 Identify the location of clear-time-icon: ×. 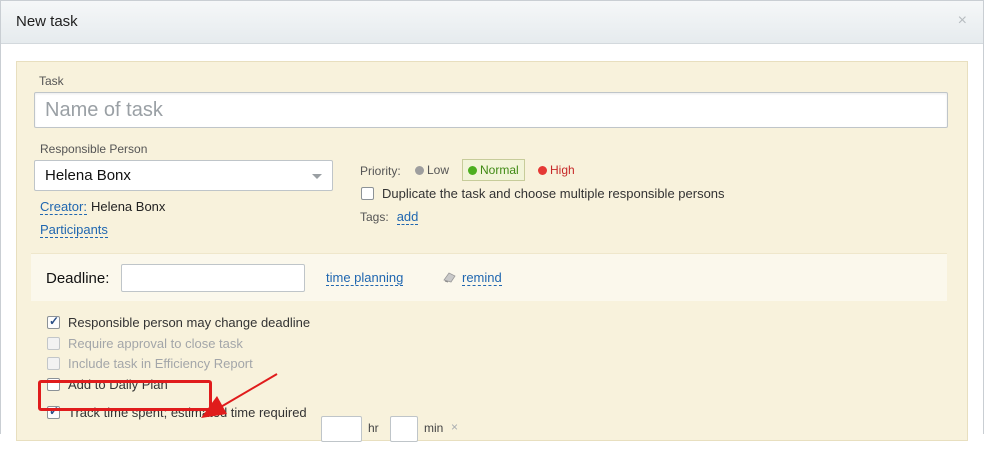
(454, 427).